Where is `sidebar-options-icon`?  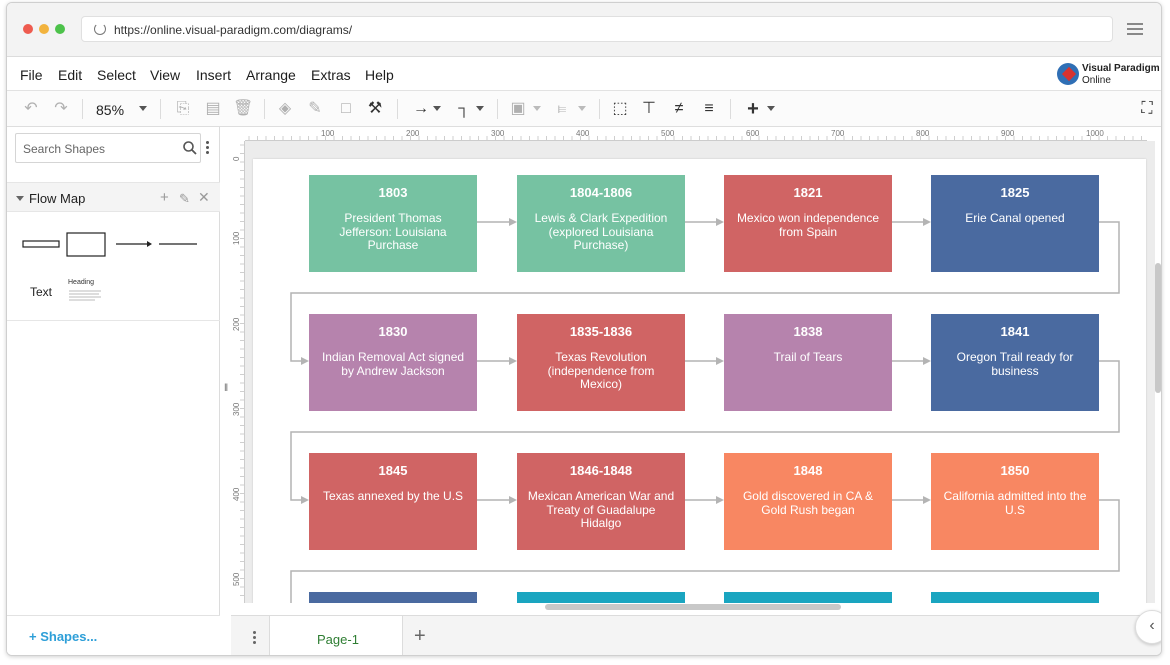 sidebar-options-icon is located at coordinates (207, 148).